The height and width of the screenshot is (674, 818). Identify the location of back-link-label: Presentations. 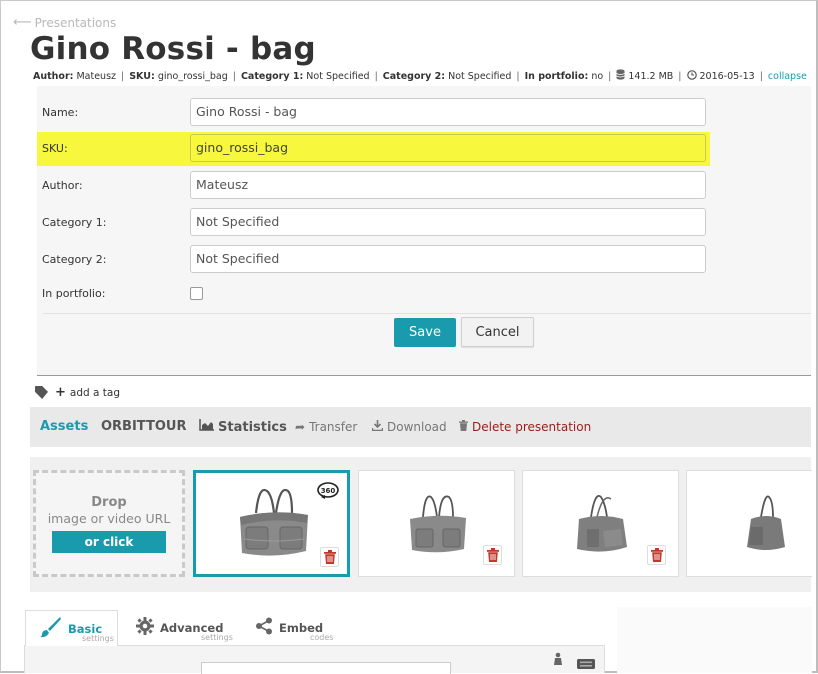
(75, 22).